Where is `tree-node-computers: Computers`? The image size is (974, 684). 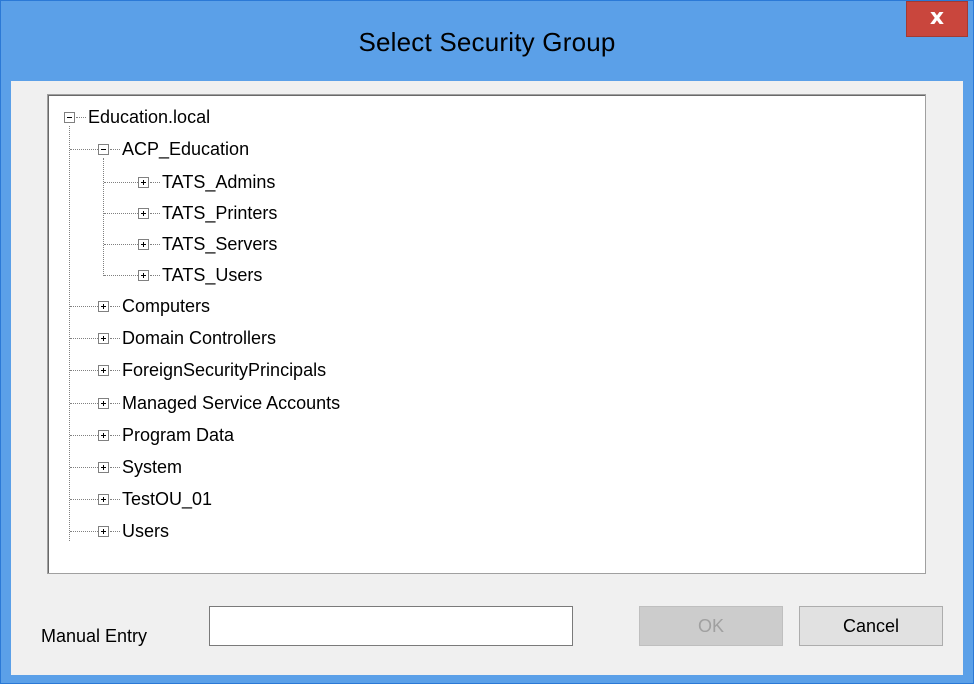
tree-node-computers: Computers is located at coordinates (248, 306).